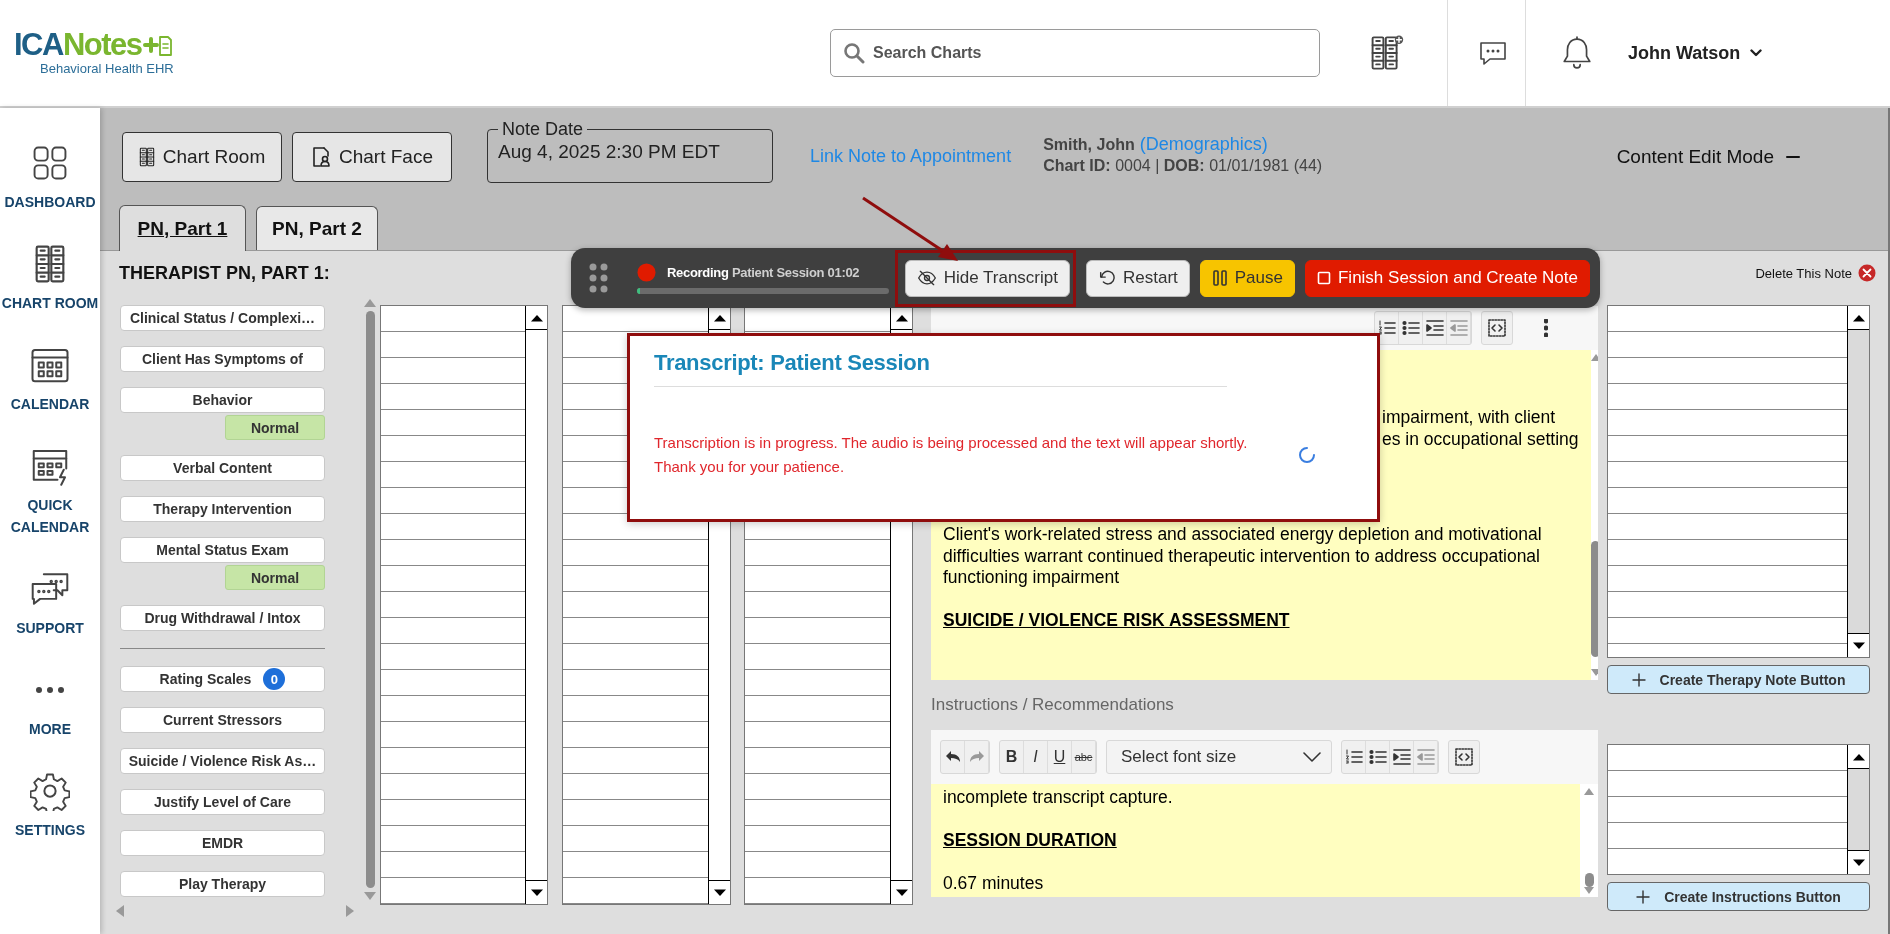  I want to click on editor-label: Instructions / Recommendations, so click(1052, 705).